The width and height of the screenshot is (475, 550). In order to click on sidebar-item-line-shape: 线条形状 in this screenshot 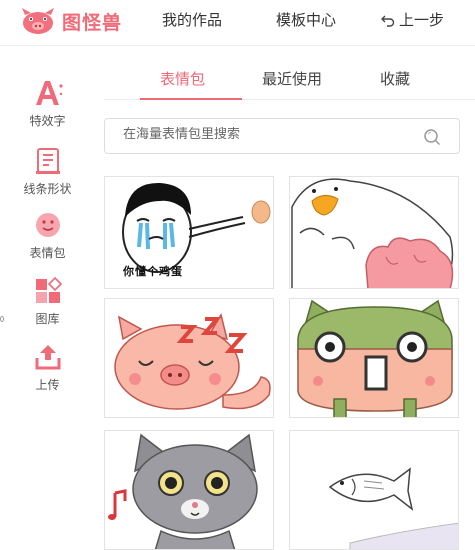, I will do `click(47, 171)`.